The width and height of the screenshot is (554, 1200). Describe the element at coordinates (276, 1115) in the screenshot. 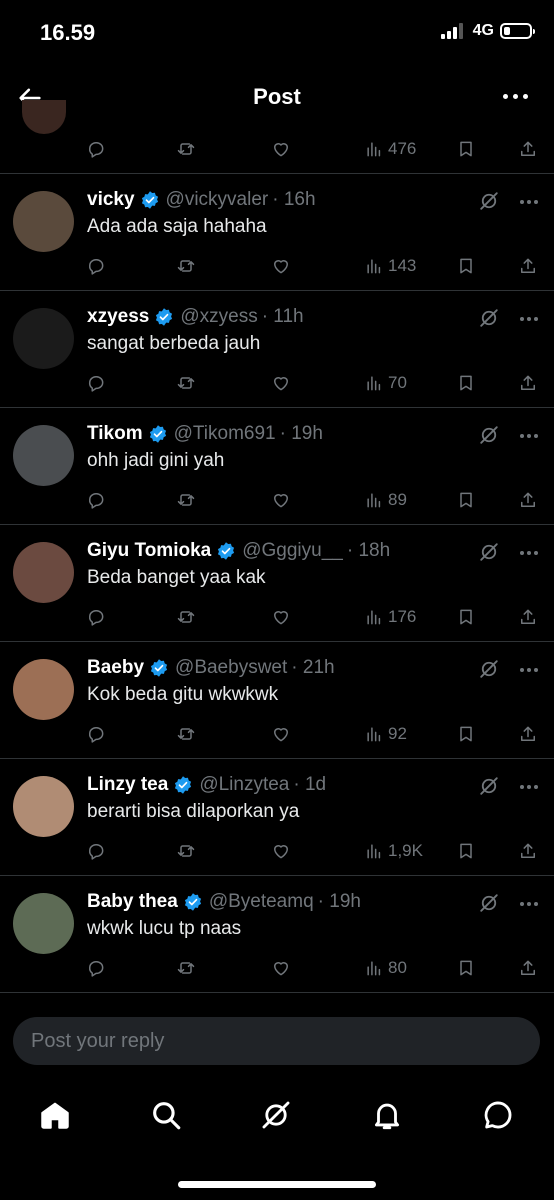

I see `tab-grok` at that location.